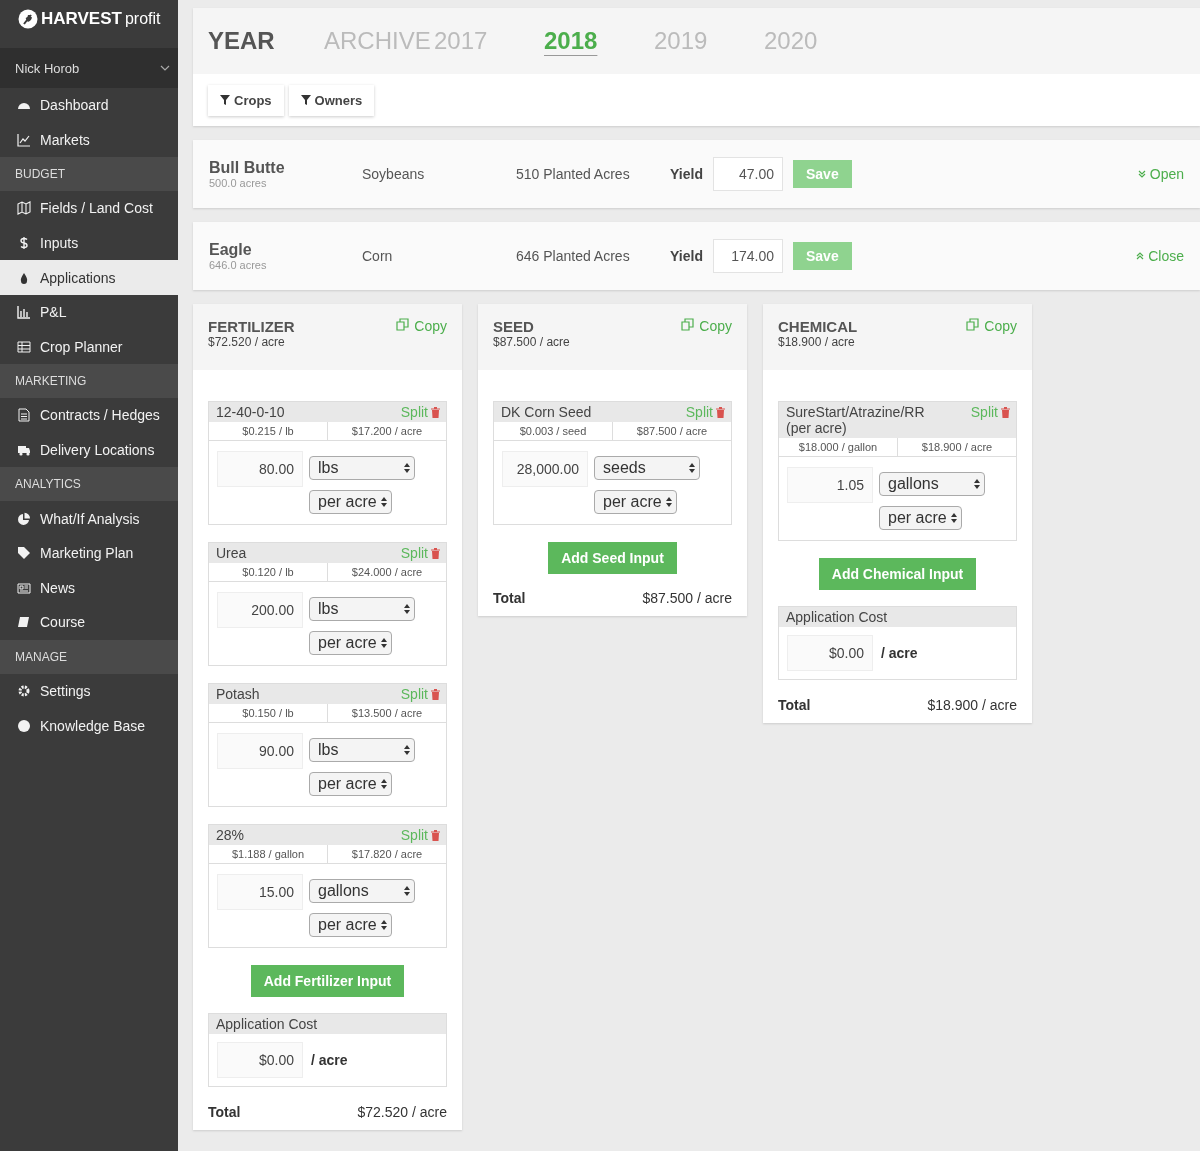 Image resolution: width=1200 pixels, height=1151 pixels. Describe the element at coordinates (748, 174) in the screenshot. I see `yield-input: 47.00` at that location.